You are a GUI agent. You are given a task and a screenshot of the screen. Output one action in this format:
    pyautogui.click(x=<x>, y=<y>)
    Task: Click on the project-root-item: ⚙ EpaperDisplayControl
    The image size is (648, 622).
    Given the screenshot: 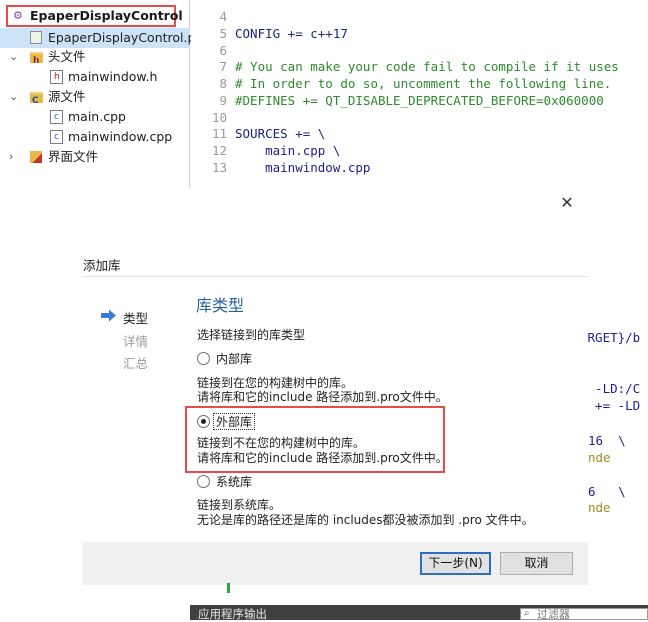 What is the action you would take?
    pyautogui.click(x=94, y=16)
    